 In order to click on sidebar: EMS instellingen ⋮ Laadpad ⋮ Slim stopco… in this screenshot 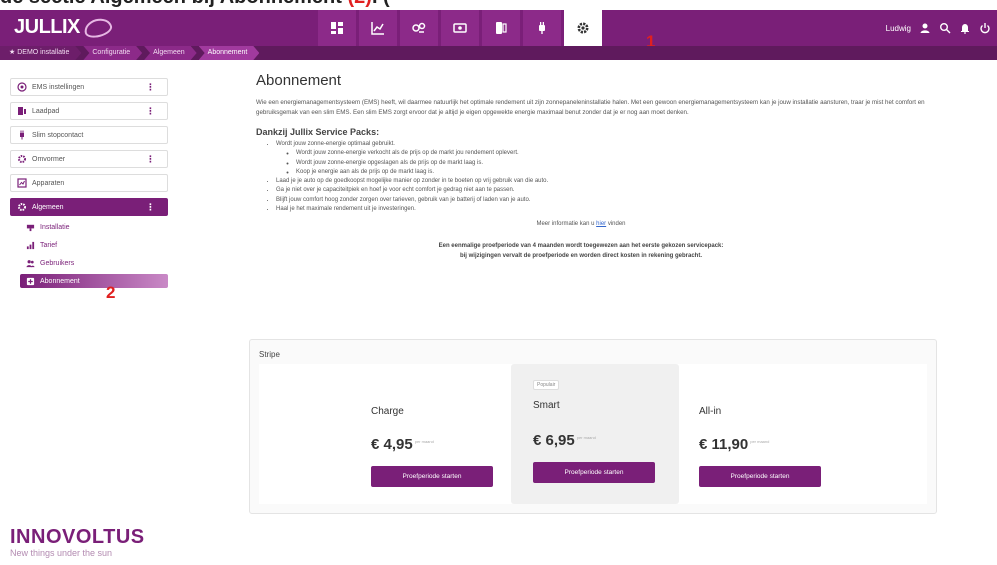, I will do `click(89, 185)`.